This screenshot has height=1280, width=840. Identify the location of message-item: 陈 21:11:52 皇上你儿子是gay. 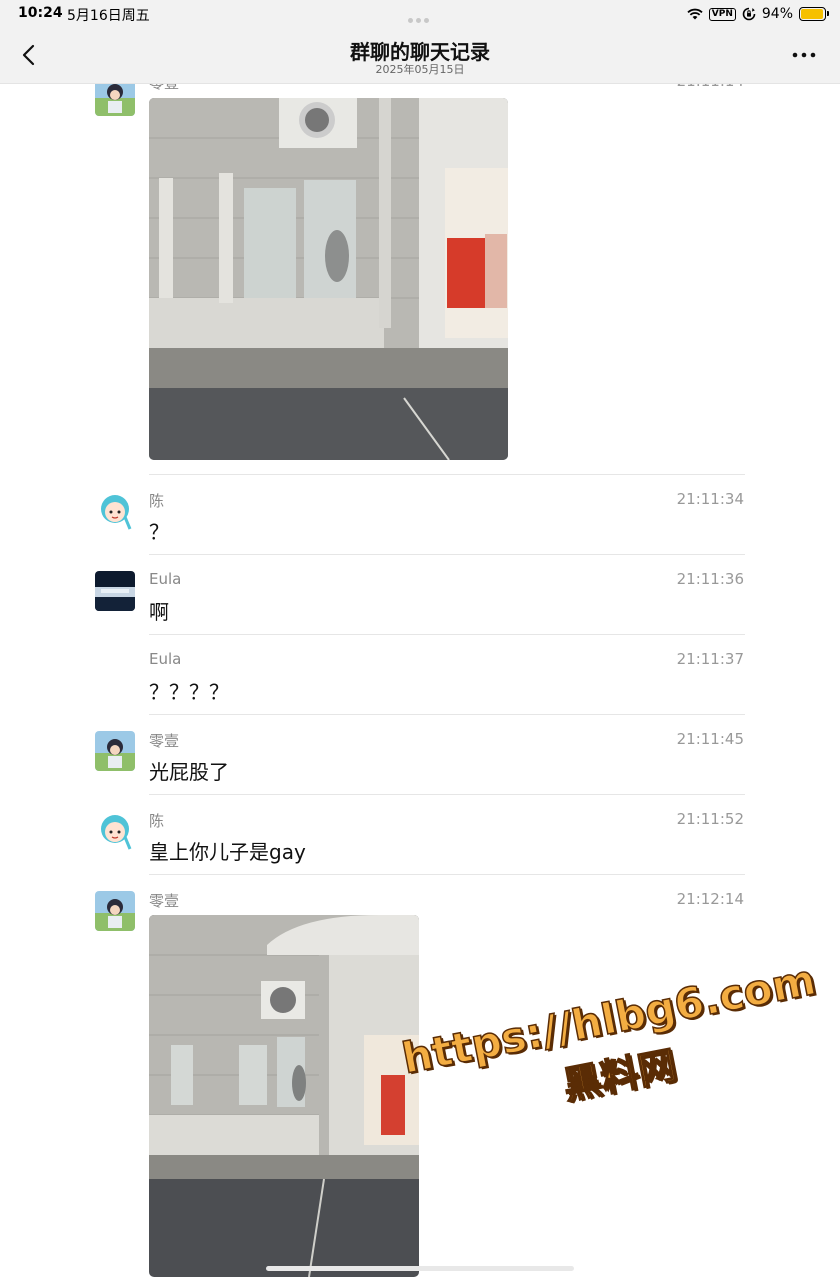
(420, 834).